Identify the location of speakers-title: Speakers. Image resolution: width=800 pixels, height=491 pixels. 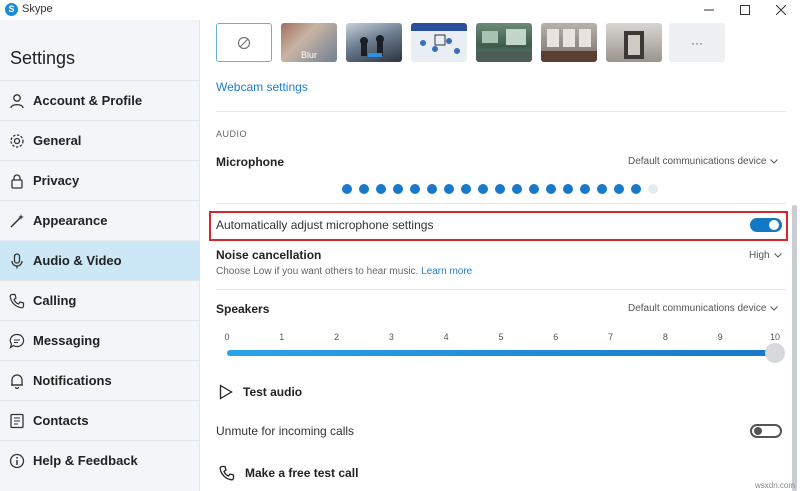
(243, 309).